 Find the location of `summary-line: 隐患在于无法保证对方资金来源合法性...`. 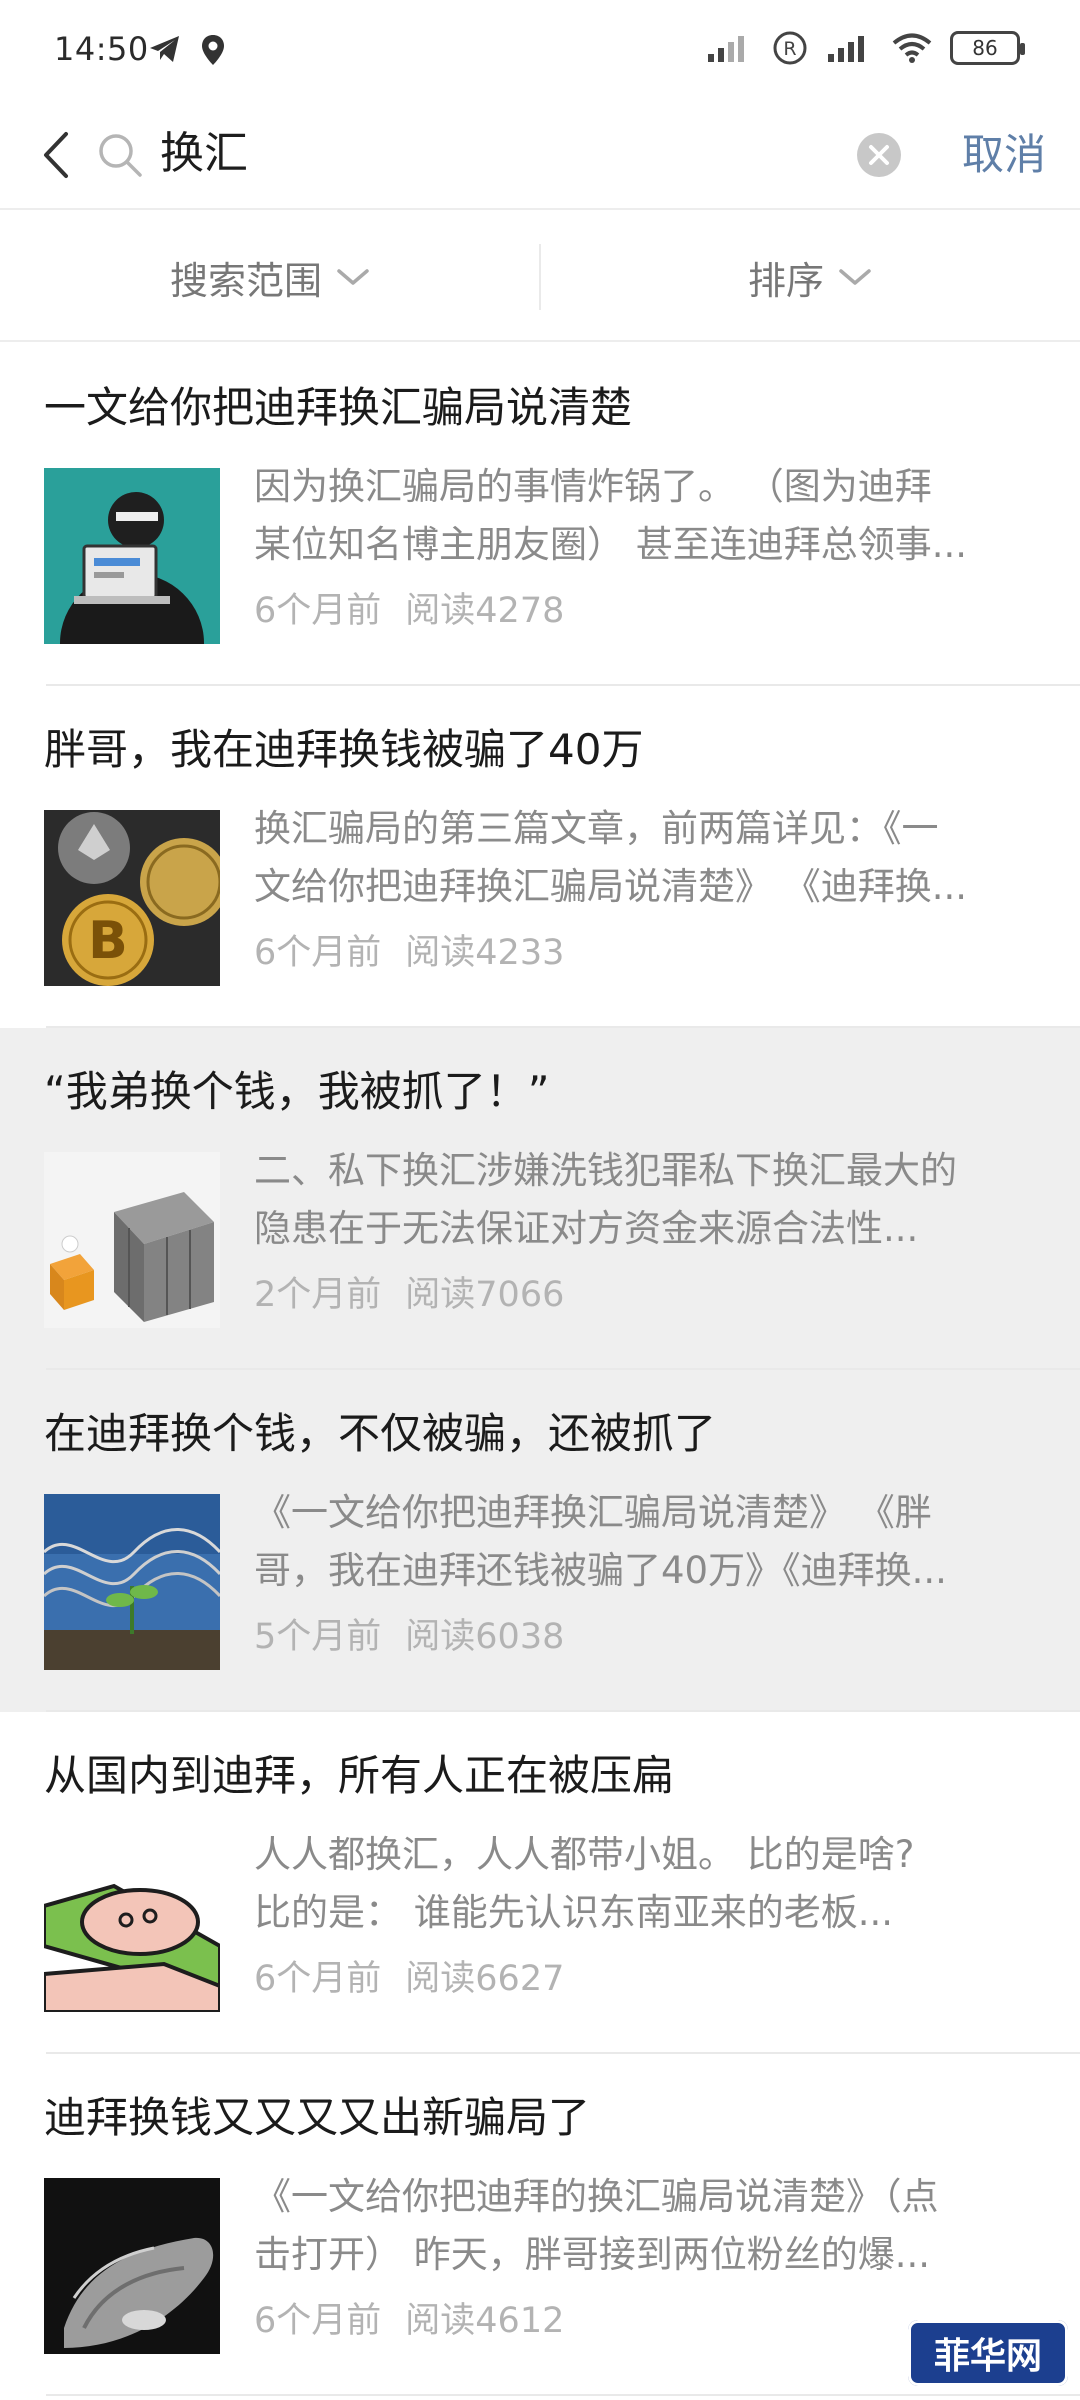

summary-line: 隐患在于无法保证对方资金来源合法性... is located at coordinates (586, 1228).